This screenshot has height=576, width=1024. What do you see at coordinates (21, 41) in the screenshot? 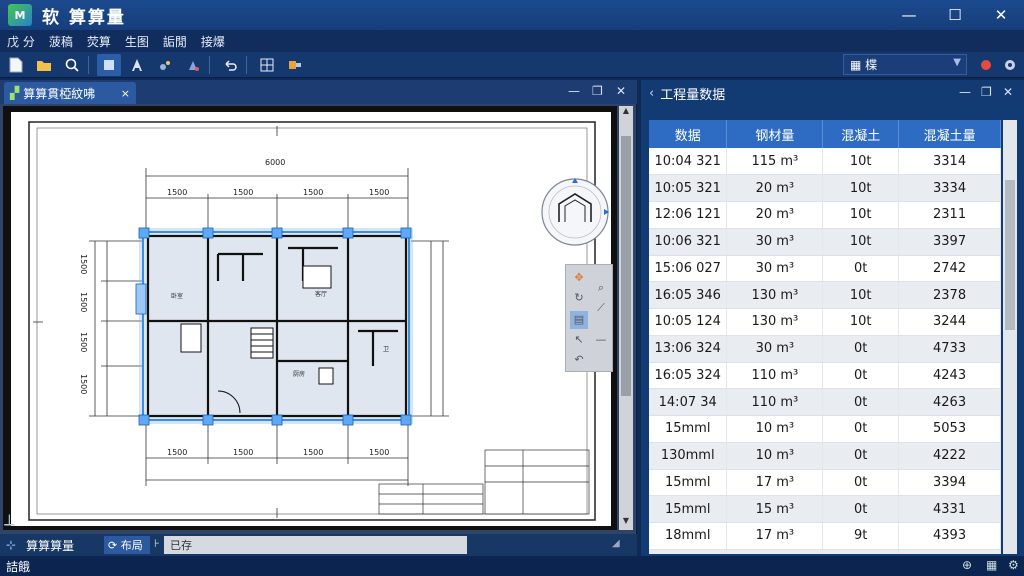
I see `menu-item-file: 戊 分` at bounding box center [21, 41].